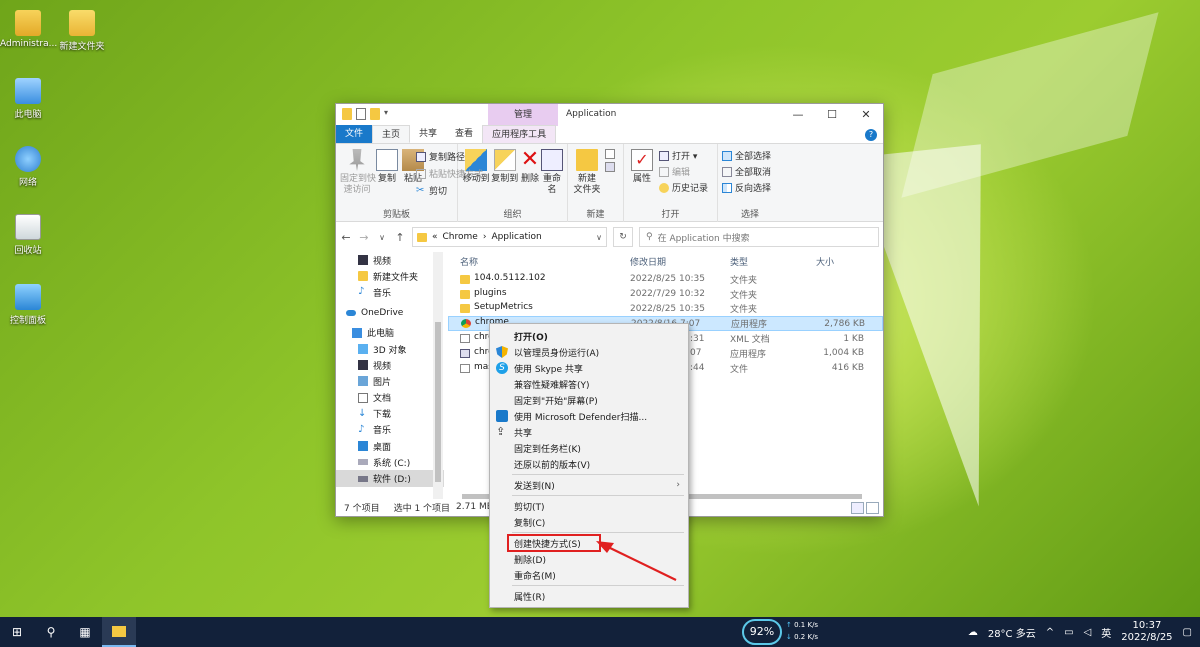 Image resolution: width=1200 pixels, height=647 pixels. What do you see at coordinates (1088, 632) in the screenshot?
I see `volume-icon: ◁` at bounding box center [1088, 632].